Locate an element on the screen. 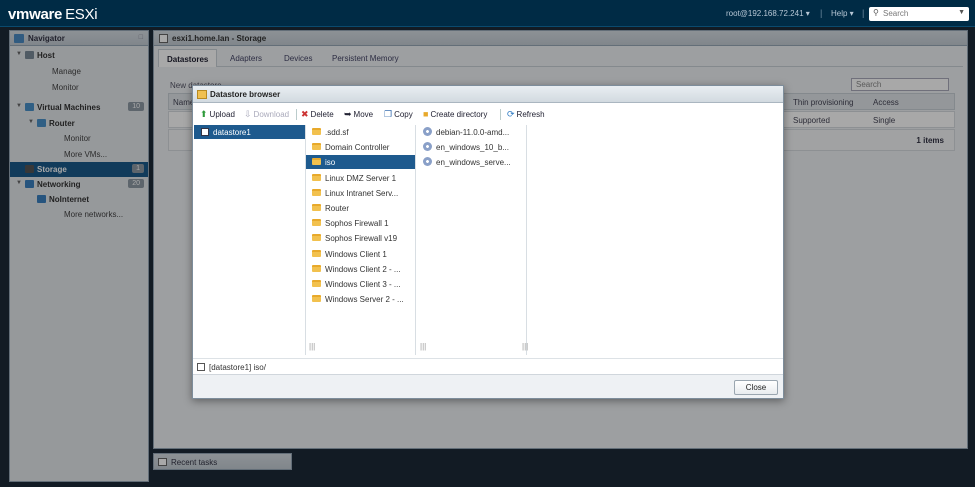 This screenshot has width=975, height=487. delete-label: Delete is located at coordinates (322, 114).